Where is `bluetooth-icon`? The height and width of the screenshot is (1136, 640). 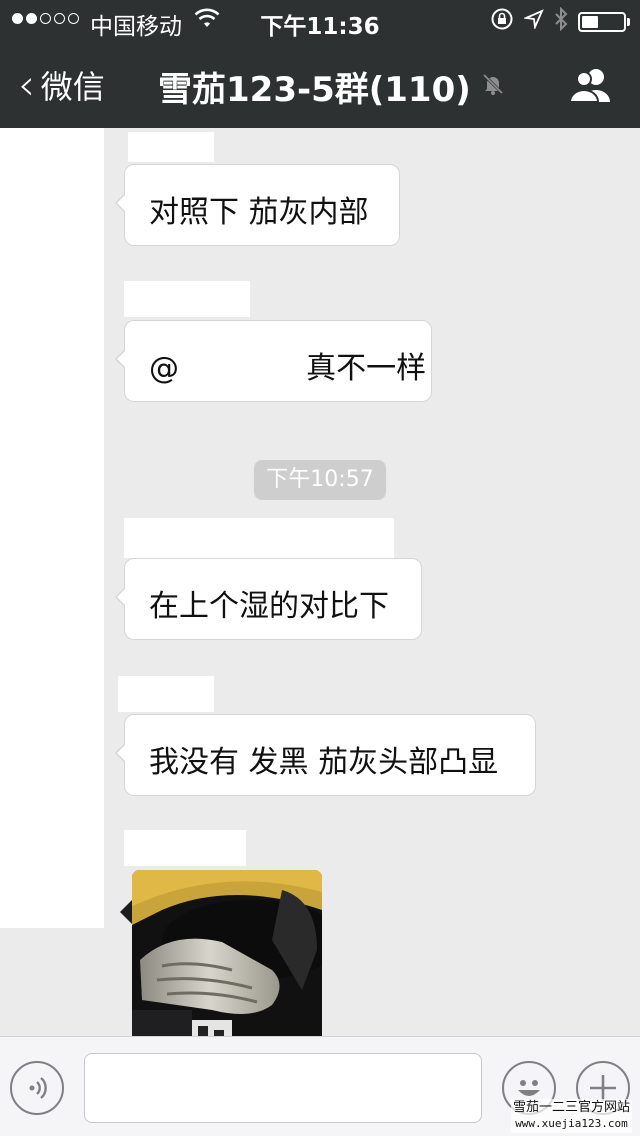 bluetooth-icon is located at coordinates (561, 21).